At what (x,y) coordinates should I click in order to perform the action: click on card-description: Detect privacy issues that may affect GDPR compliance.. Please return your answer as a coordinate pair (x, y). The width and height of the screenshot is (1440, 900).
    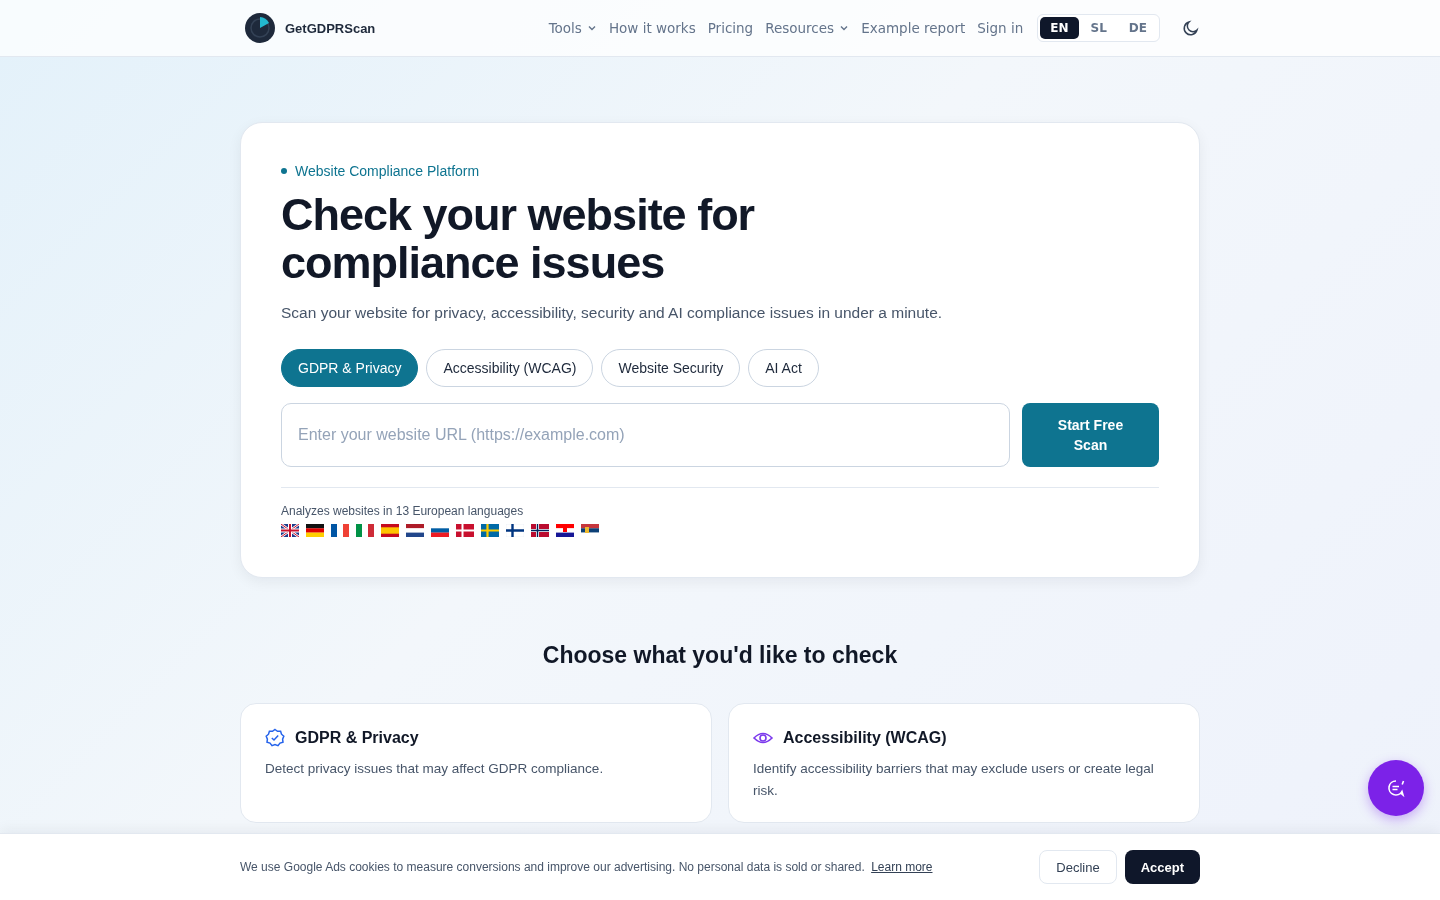
    Looking at the image, I should click on (435, 769).